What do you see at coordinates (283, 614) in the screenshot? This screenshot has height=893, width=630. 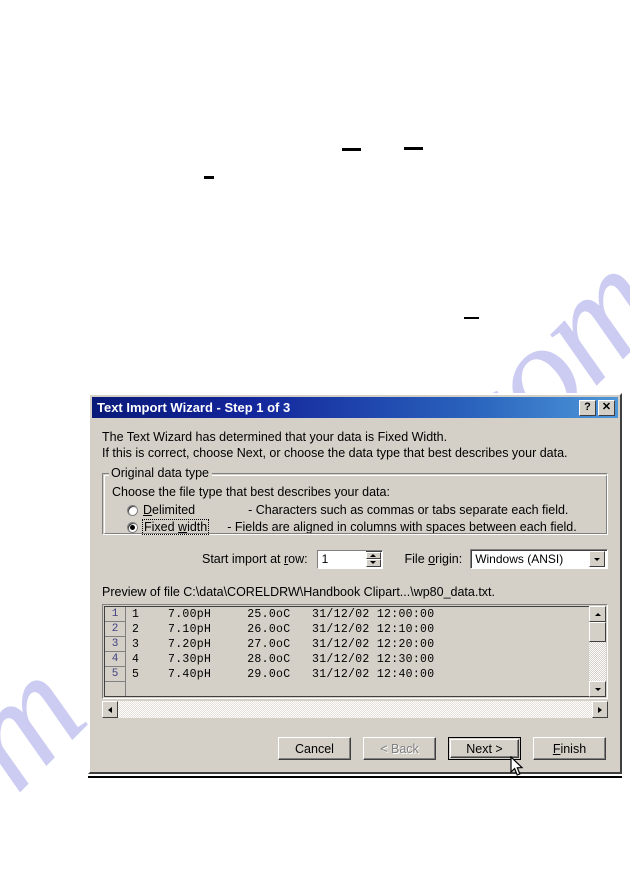 I see `preview-row: 1 7.00pH 25.0oC 31/12/02 12:00:00` at bounding box center [283, 614].